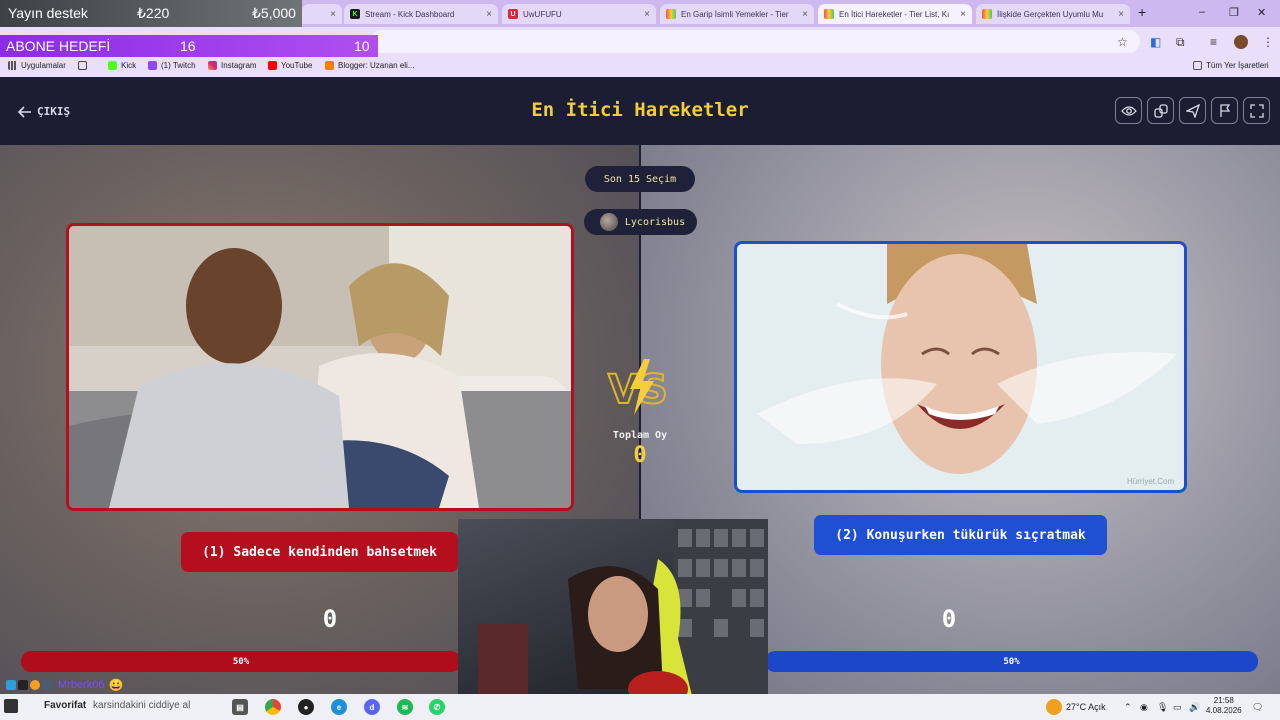 The height and width of the screenshot is (720, 1280). What do you see at coordinates (755, 41) in the screenshot?
I see `address-bar` at bounding box center [755, 41].